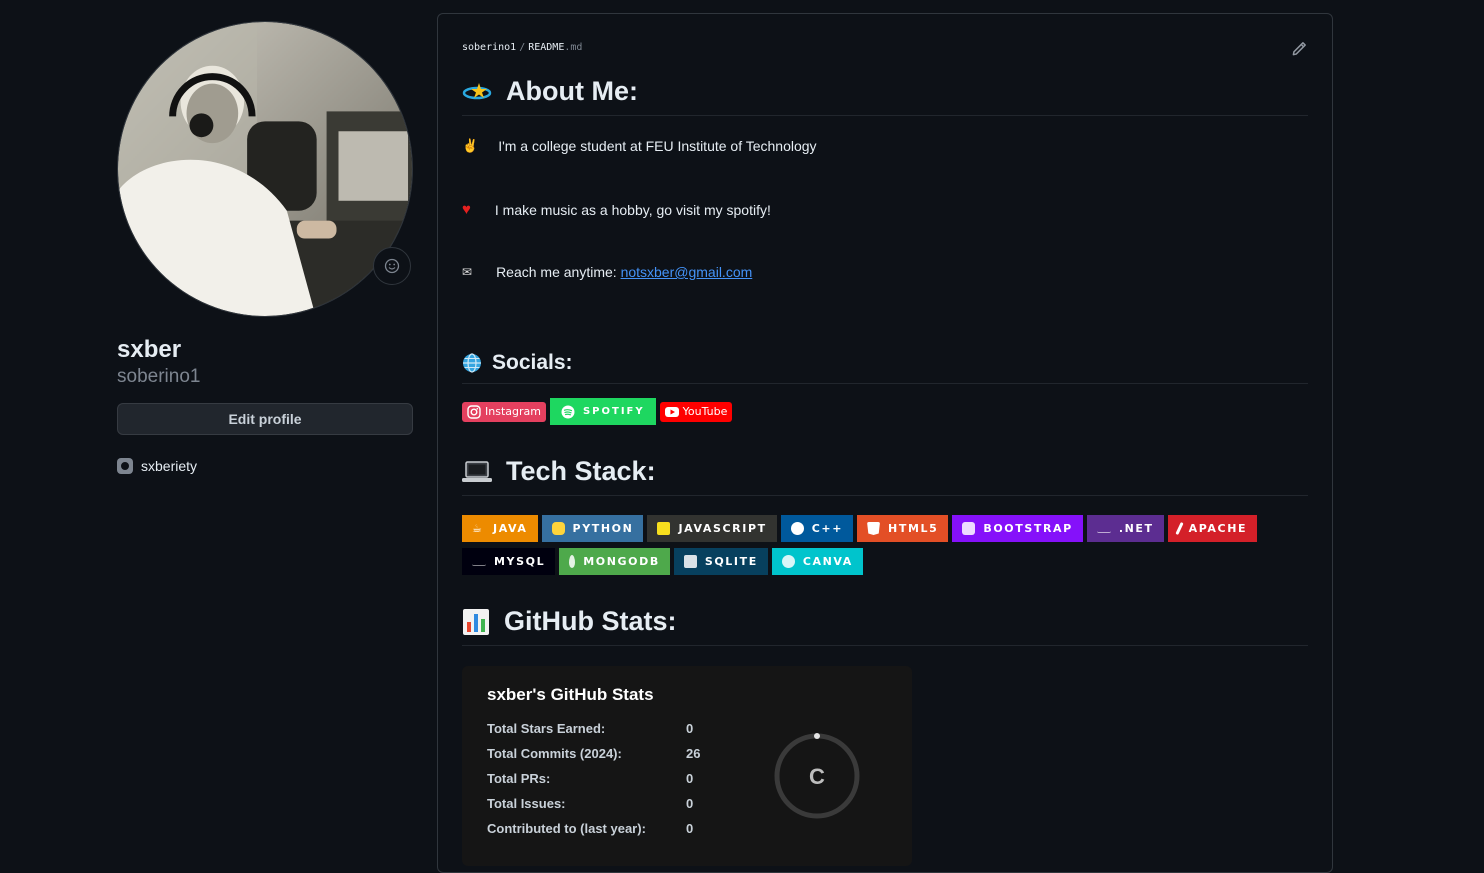 The image size is (1484, 873). What do you see at coordinates (827, 528) in the screenshot?
I see `badge-label: C++` at bounding box center [827, 528].